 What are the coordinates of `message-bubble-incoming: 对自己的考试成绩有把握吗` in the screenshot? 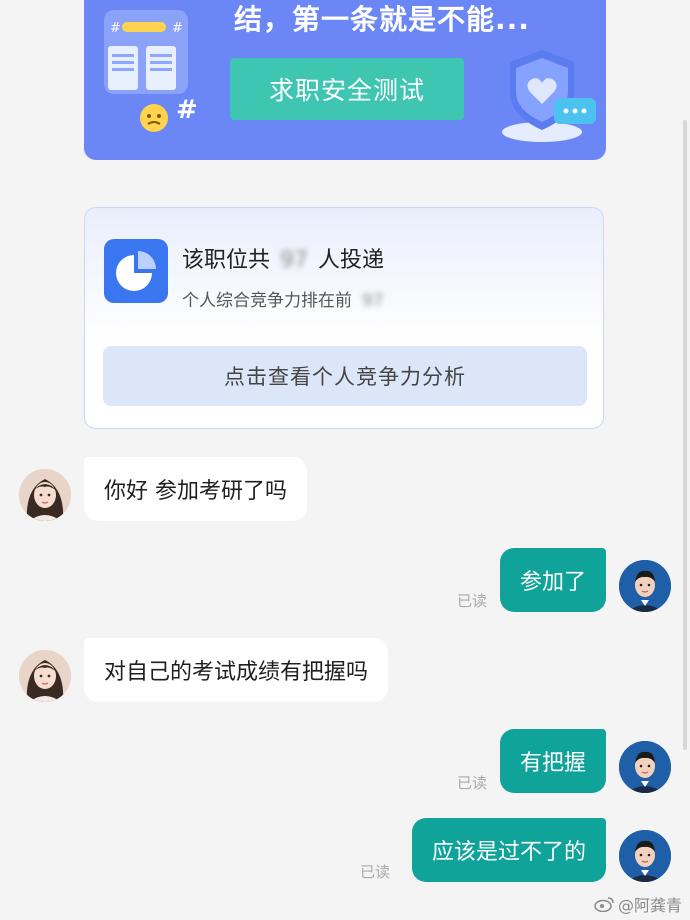 It's located at (236, 670).